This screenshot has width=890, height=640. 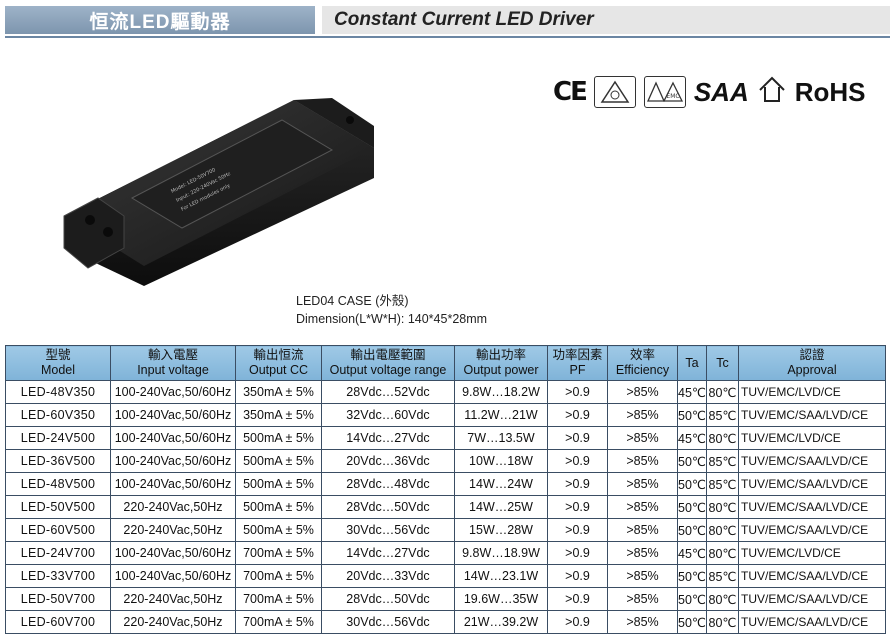 I want to click on certification-marks: CE EMC SAA RoHS, so click(x=709, y=92).